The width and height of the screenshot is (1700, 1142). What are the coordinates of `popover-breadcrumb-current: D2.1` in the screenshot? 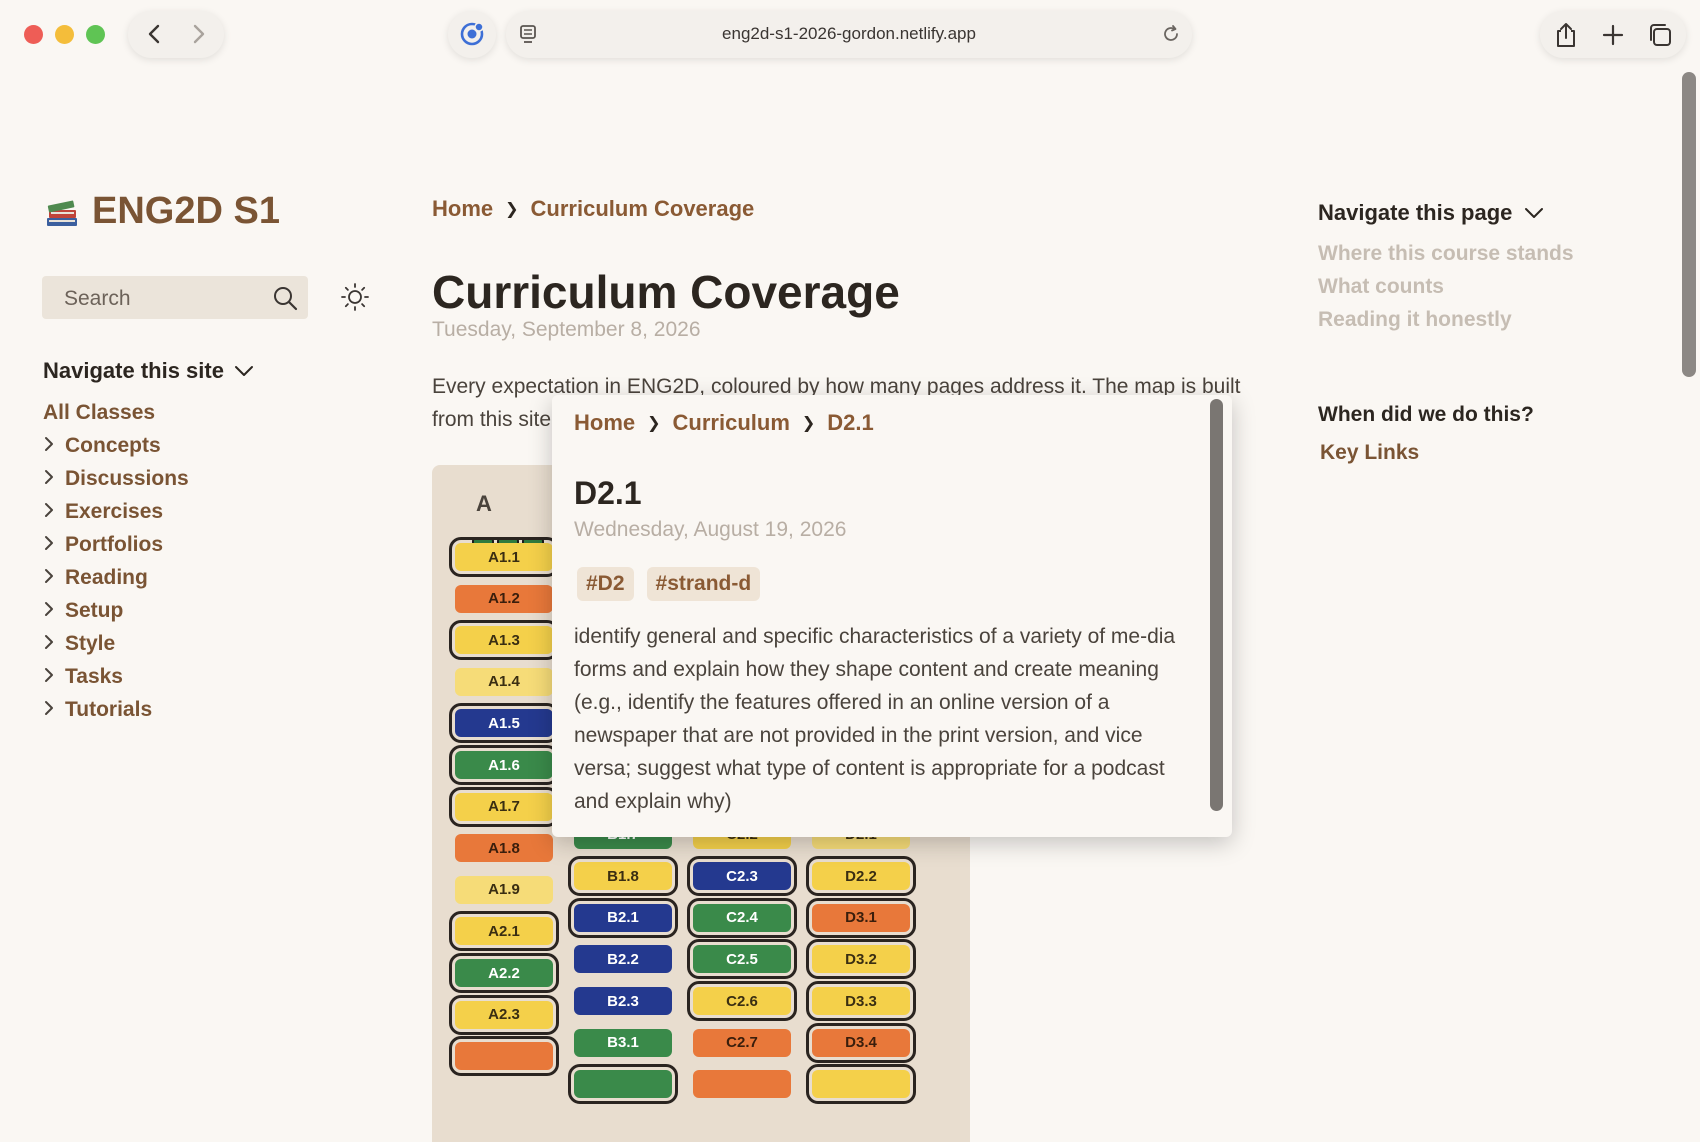 It's located at (850, 423).